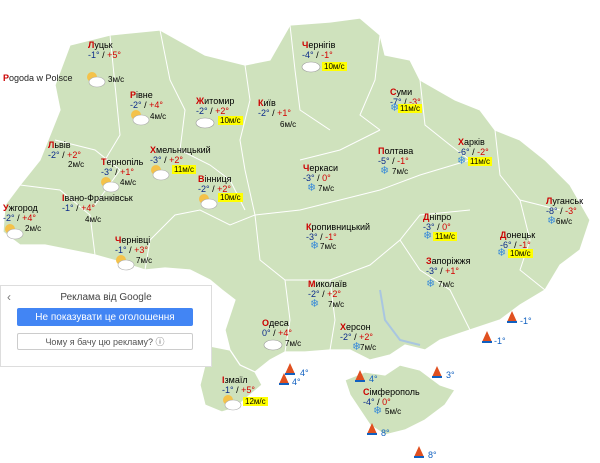 This screenshot has height=463, width=600. Describe the element at coordinates (114, 55) in the screenshot. I see `temp-max: +5°` at that location.